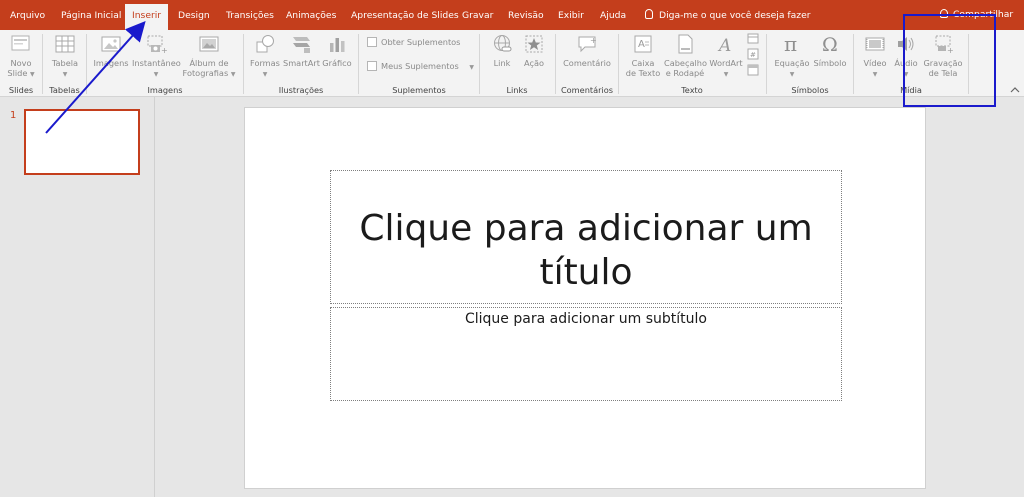  I want to click on pictures-label: Imagens, so click(111, 63).